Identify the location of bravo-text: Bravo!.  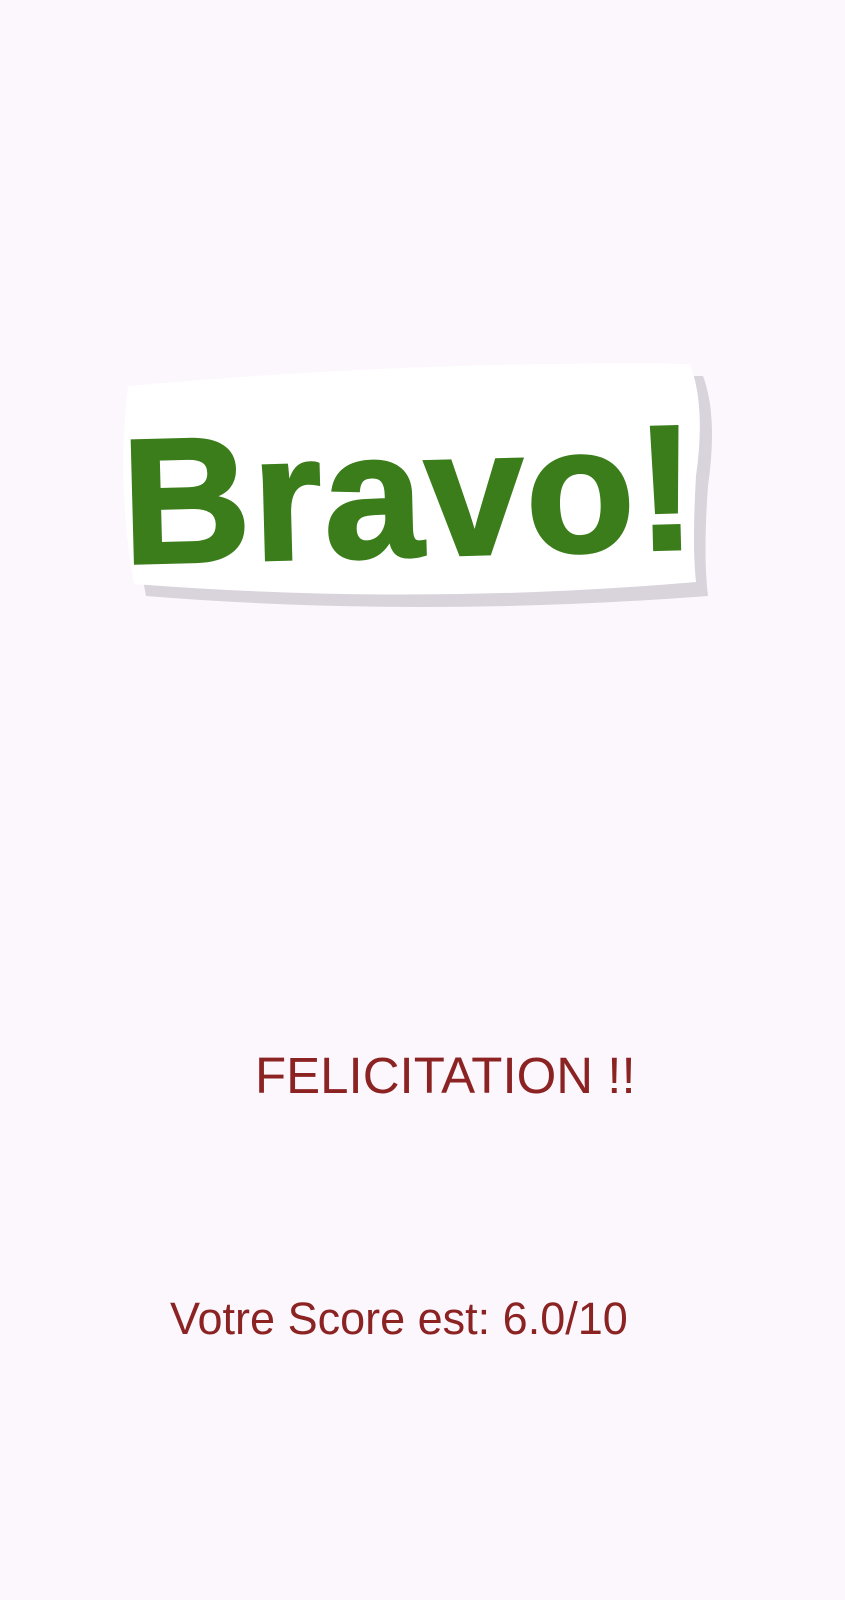
(409, 495).